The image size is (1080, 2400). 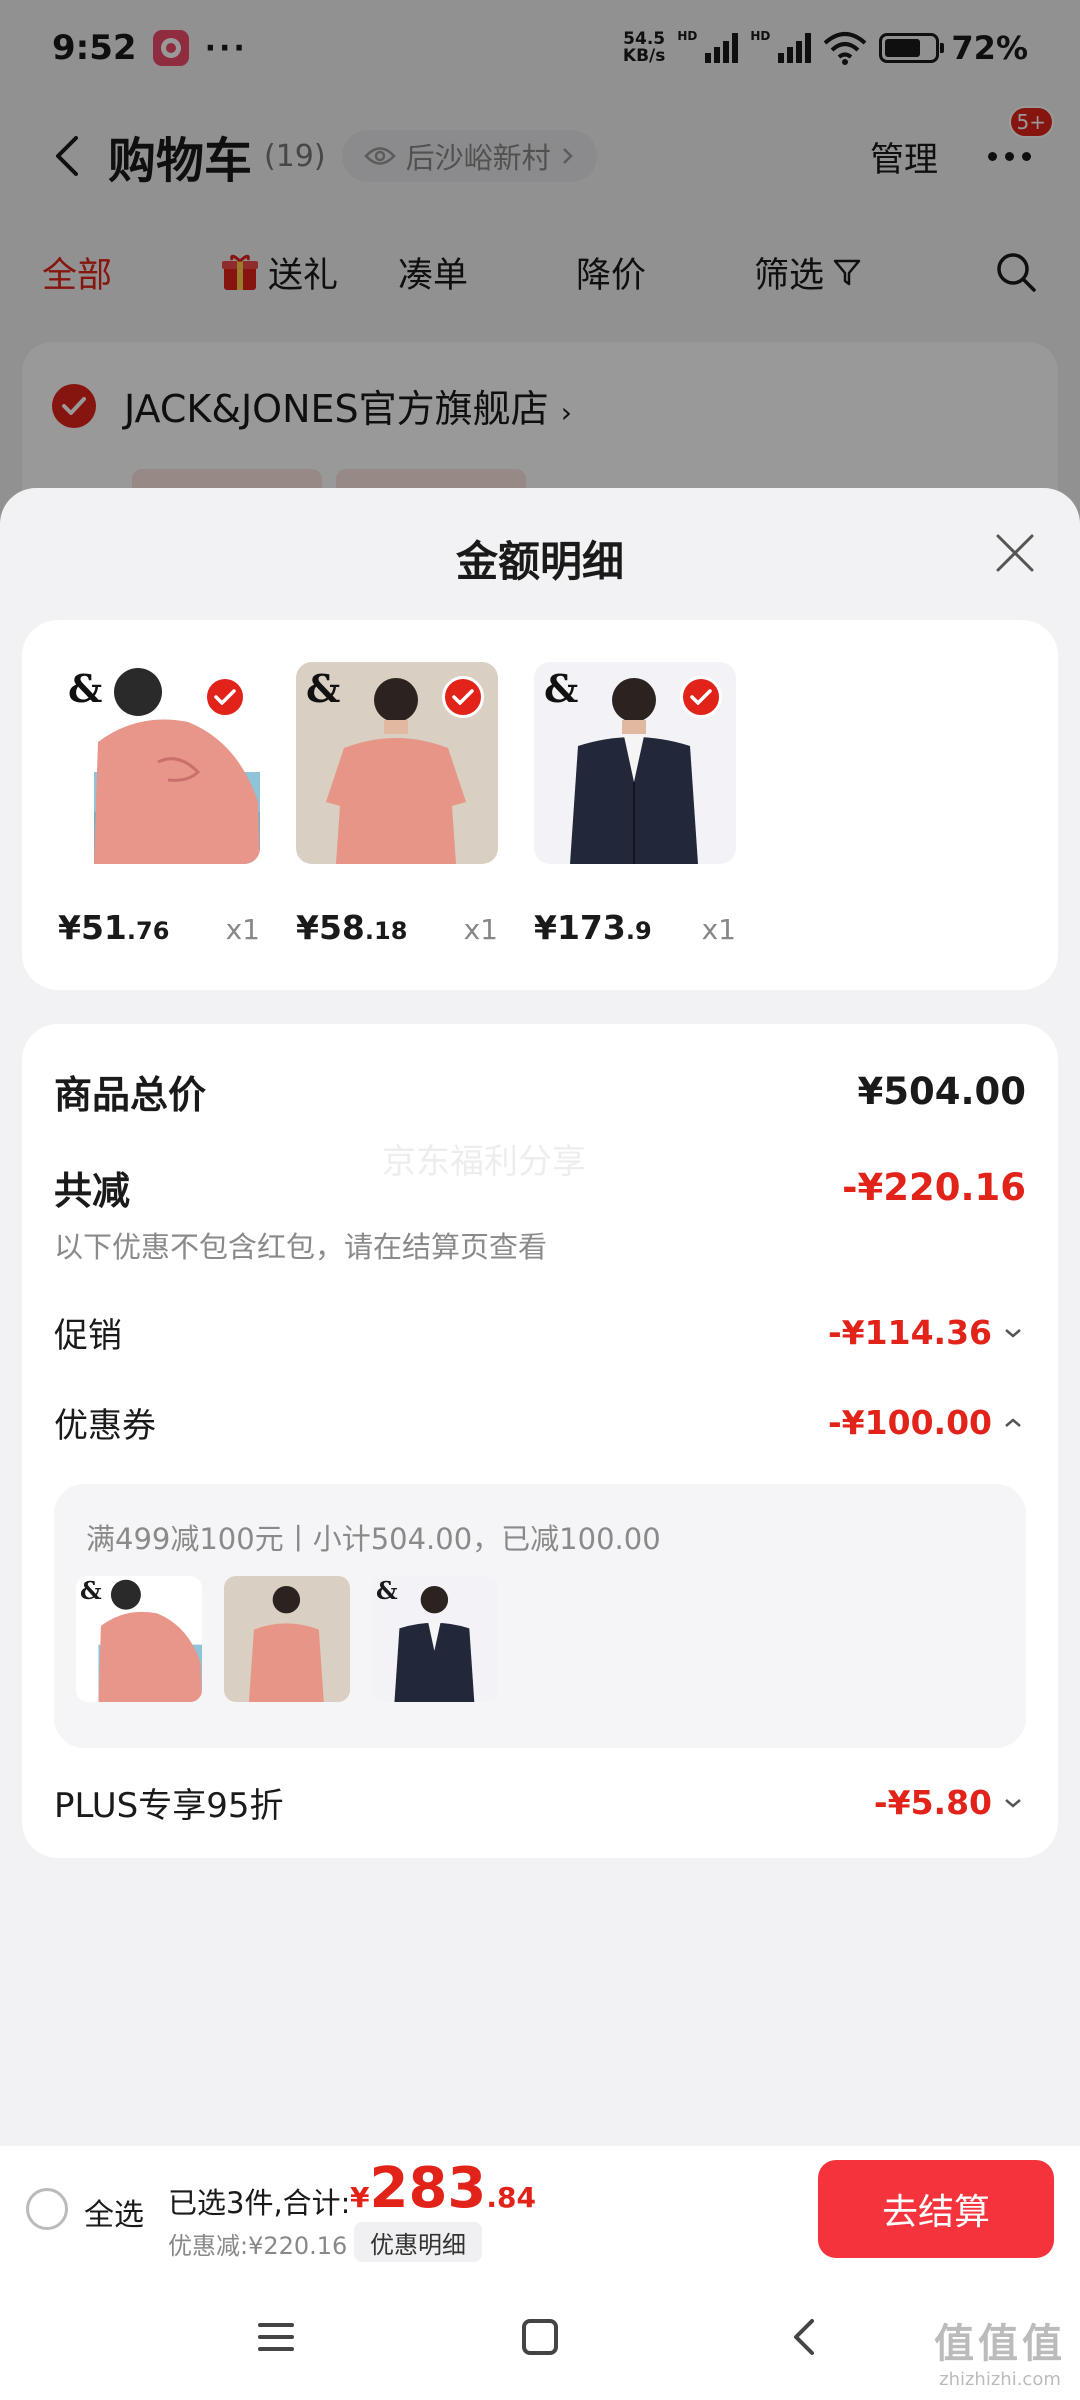 What do you see at coordinates (909, 1332) in the screenshot?
I see `promotion-value: -¥114.36` at bounding box center [909, 1332].